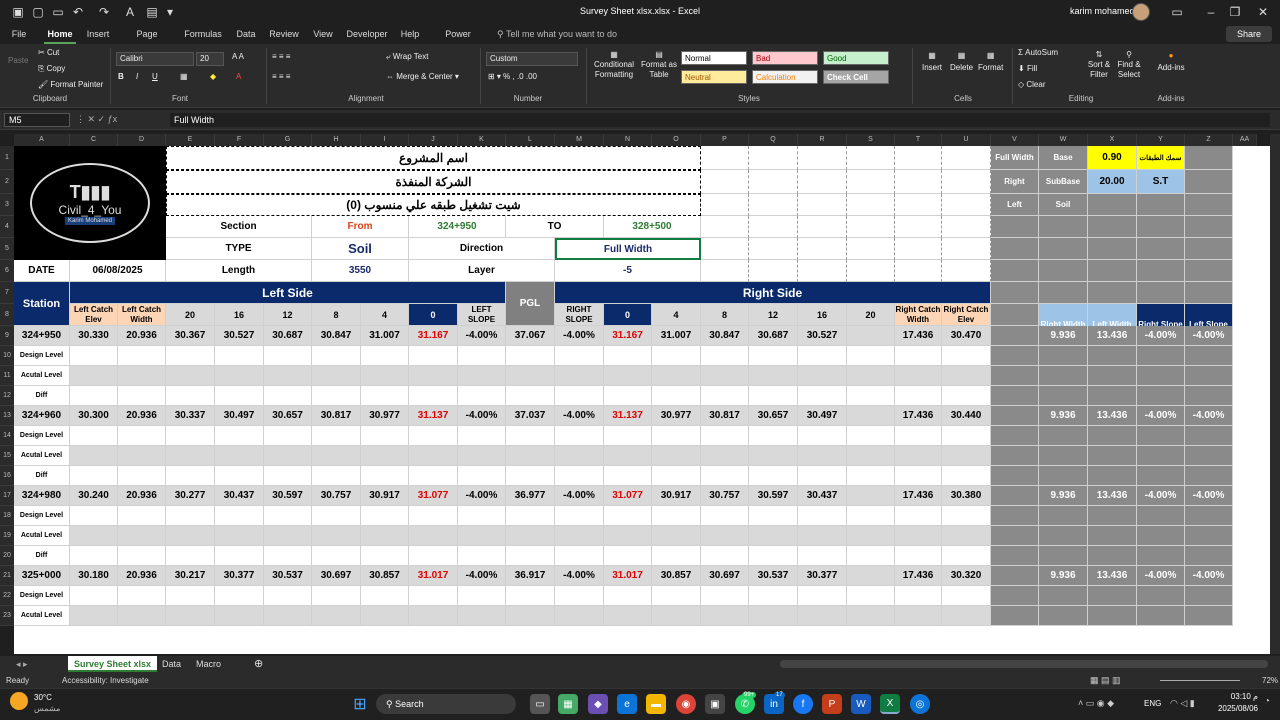  I want to click on column-header: Z, so click(1209, 140).